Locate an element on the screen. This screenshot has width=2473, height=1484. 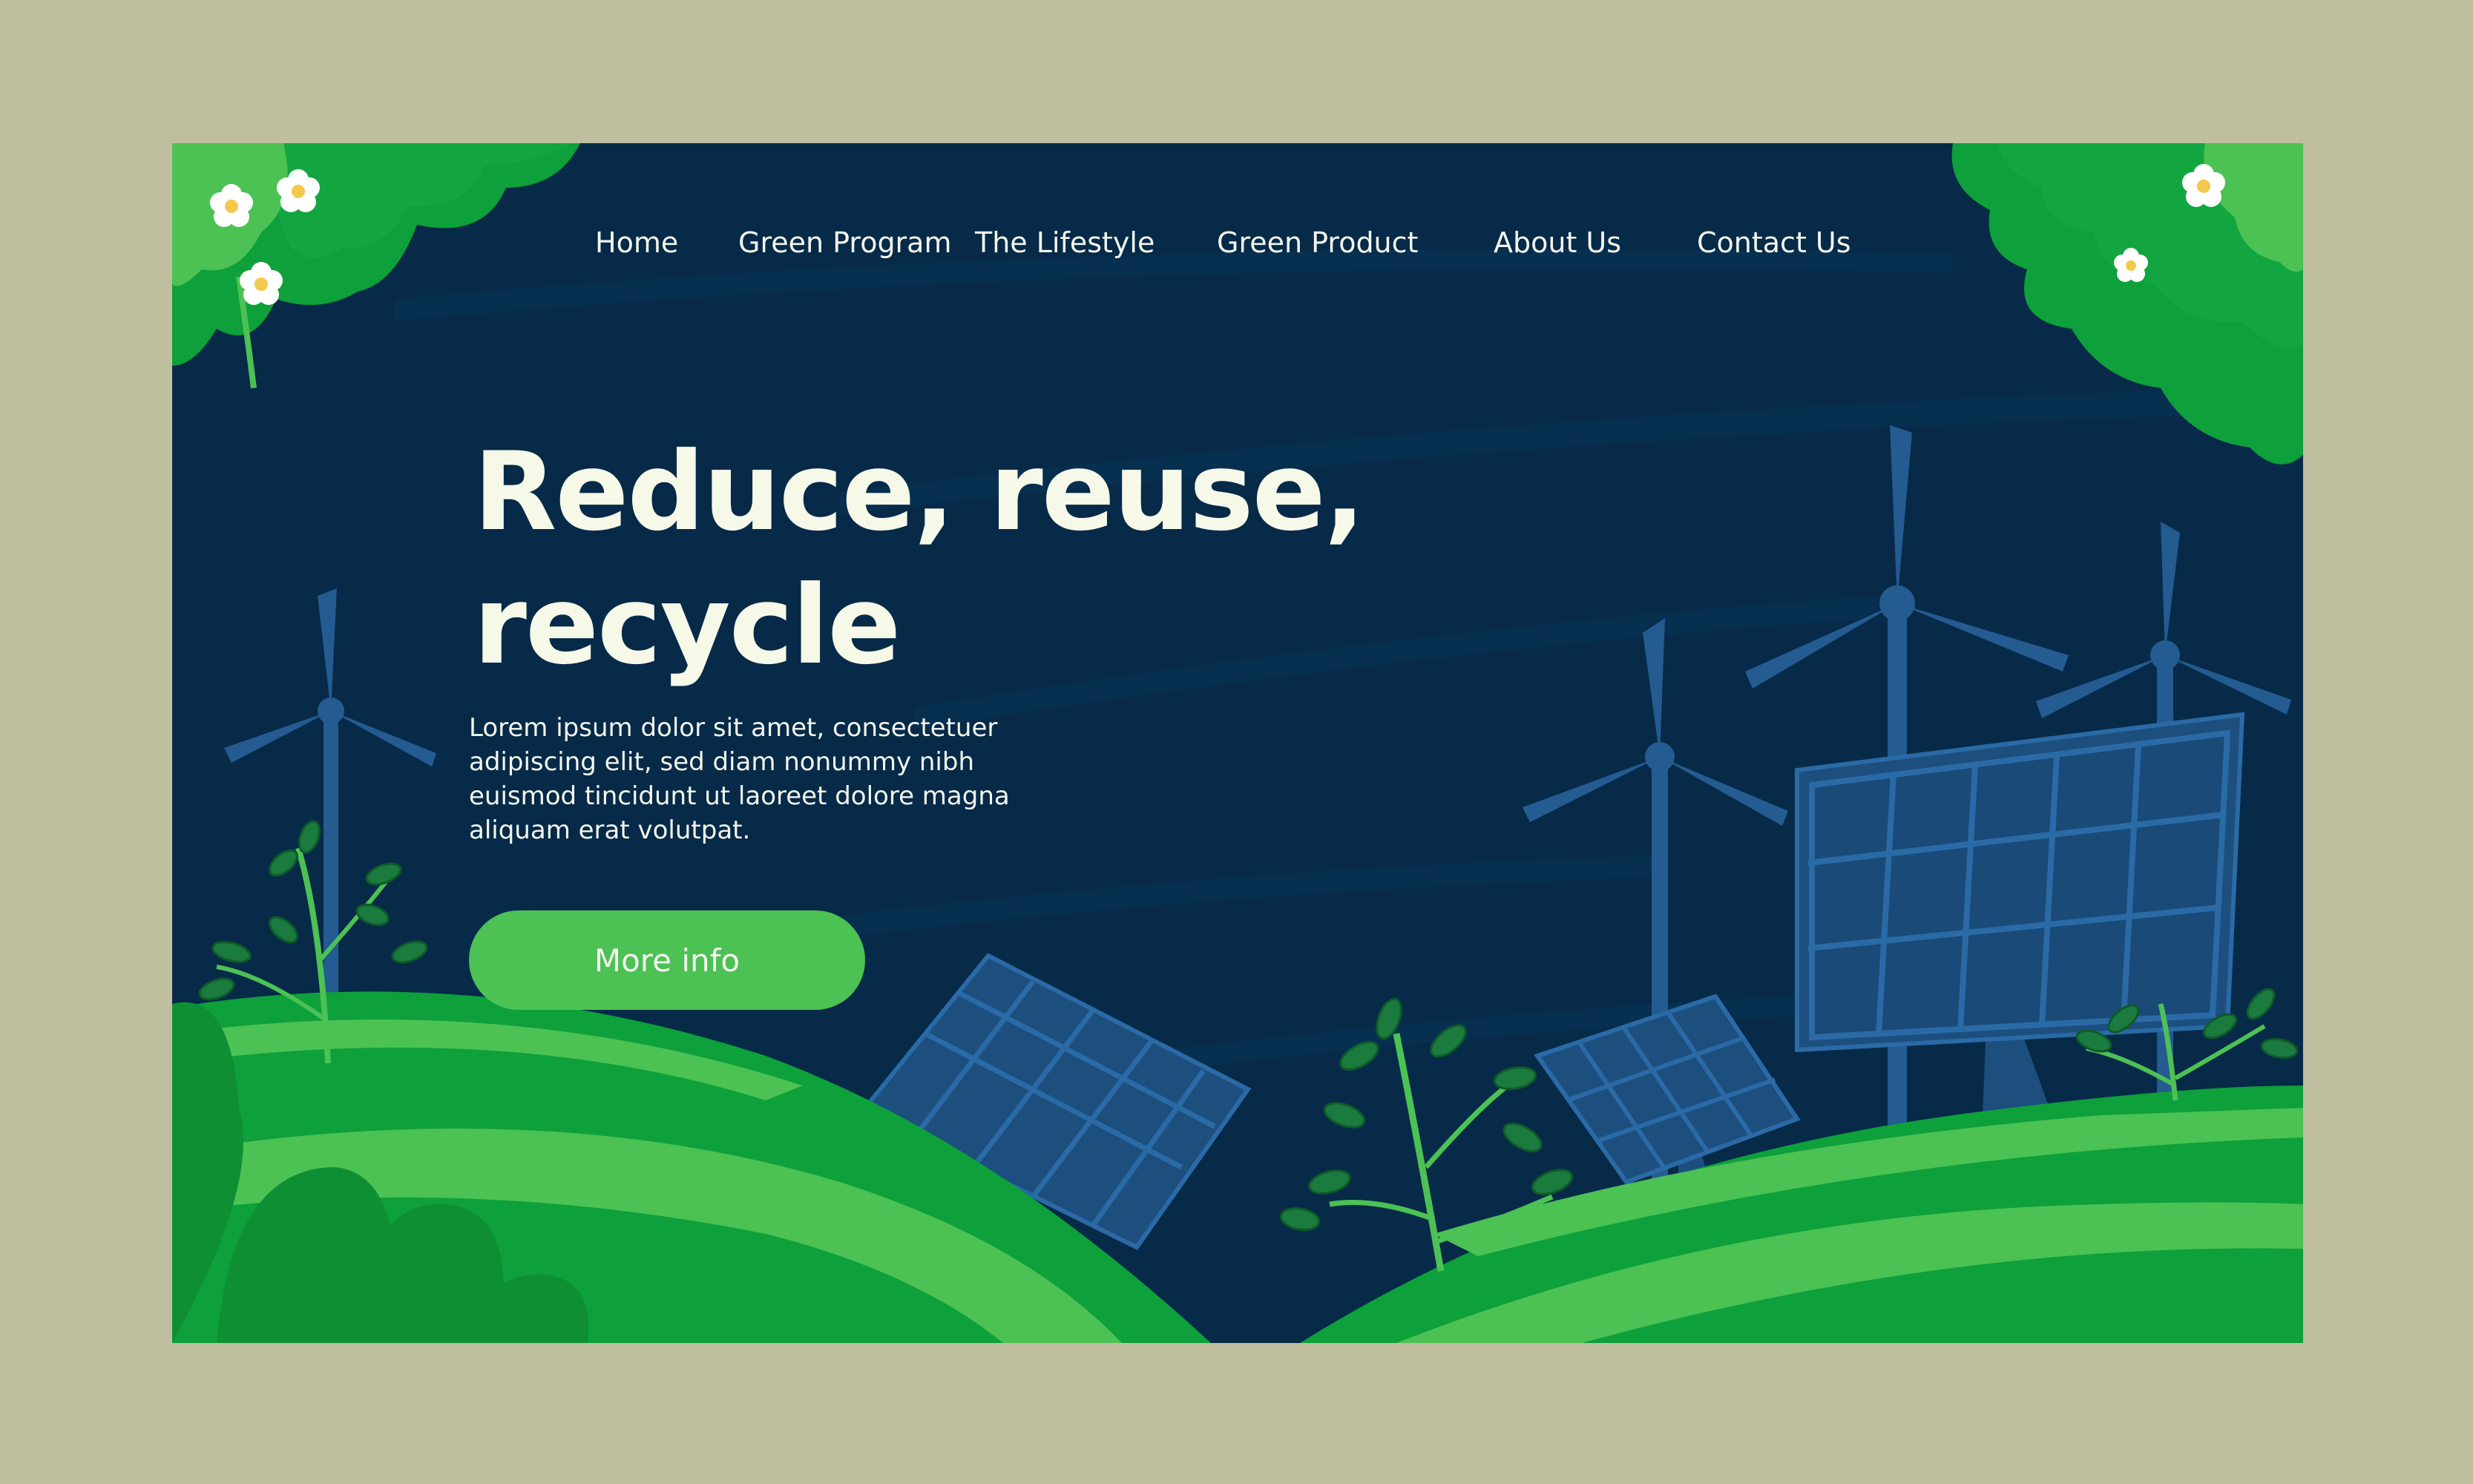
solar-panel-large is located at coordinates (2020, 913).